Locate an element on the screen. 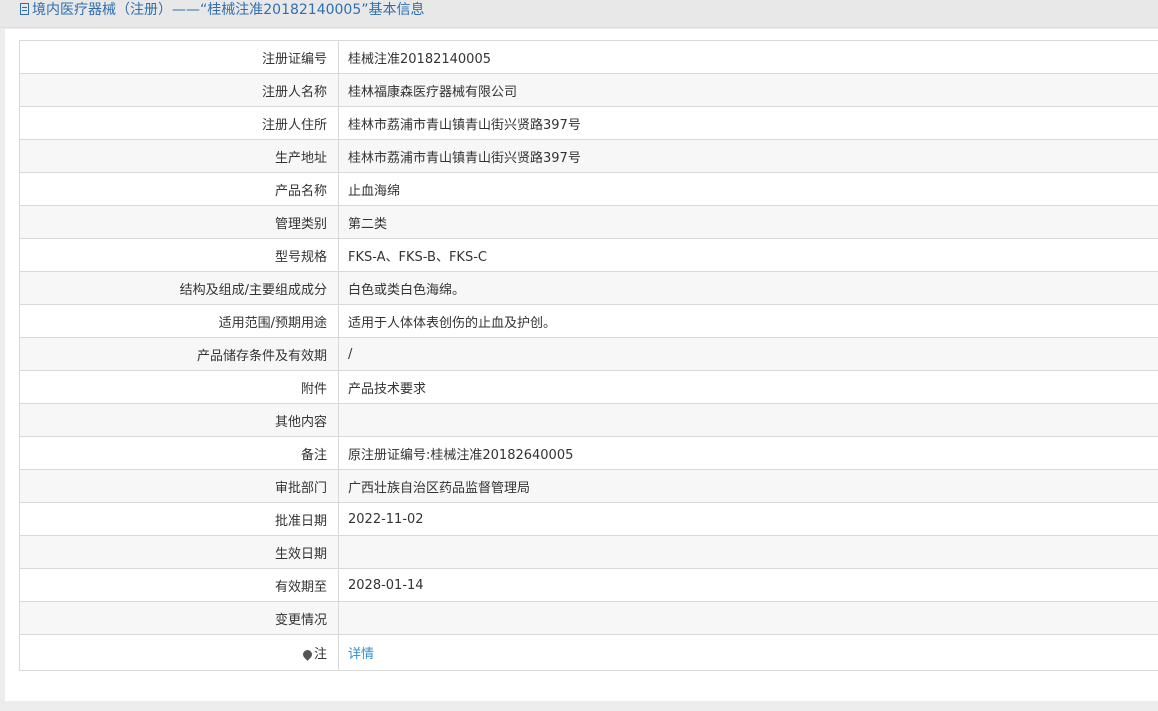  table-row: 附件 产品技术要求 is located at coordinates (588, 387).